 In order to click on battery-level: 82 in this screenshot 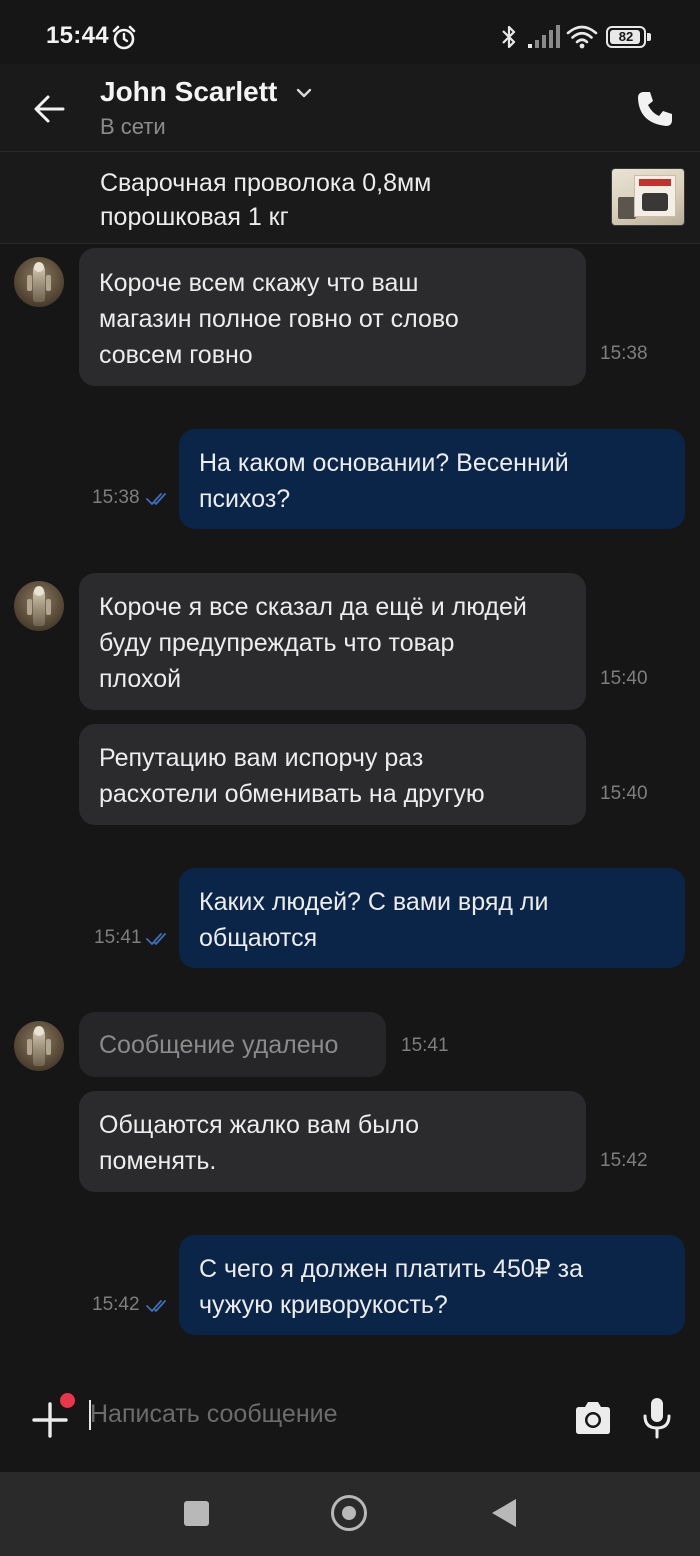, I will do `click(626, 36)`.